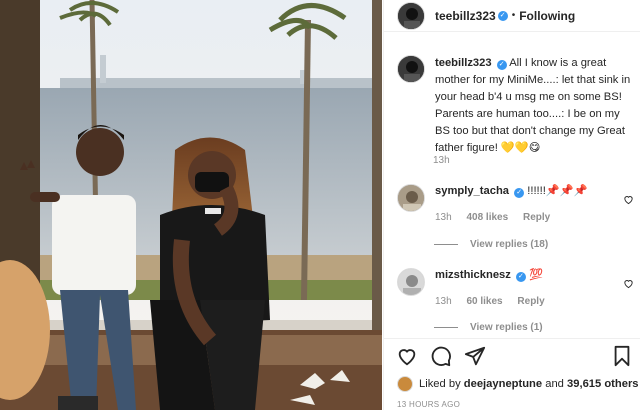 Image resolution: width=640 pixels, height=410 pixels. What do you see at coordinates (506, 327) in the screenshot?
I see `view-replies-label: View replies (1)` at bounding box center [506, 327].